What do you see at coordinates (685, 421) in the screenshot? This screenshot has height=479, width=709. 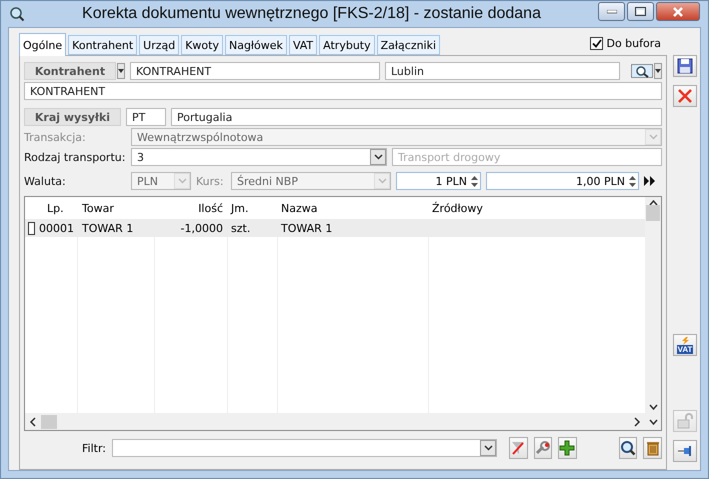 I see `padlock-icon` at bounding box center [685, 421].